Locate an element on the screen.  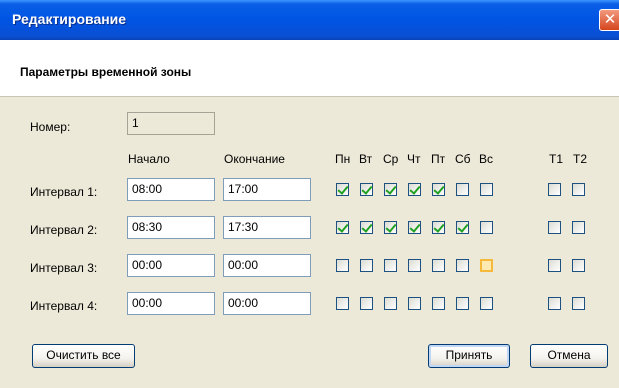
cancel-button: Отмена is located at coordinates (569, 356).